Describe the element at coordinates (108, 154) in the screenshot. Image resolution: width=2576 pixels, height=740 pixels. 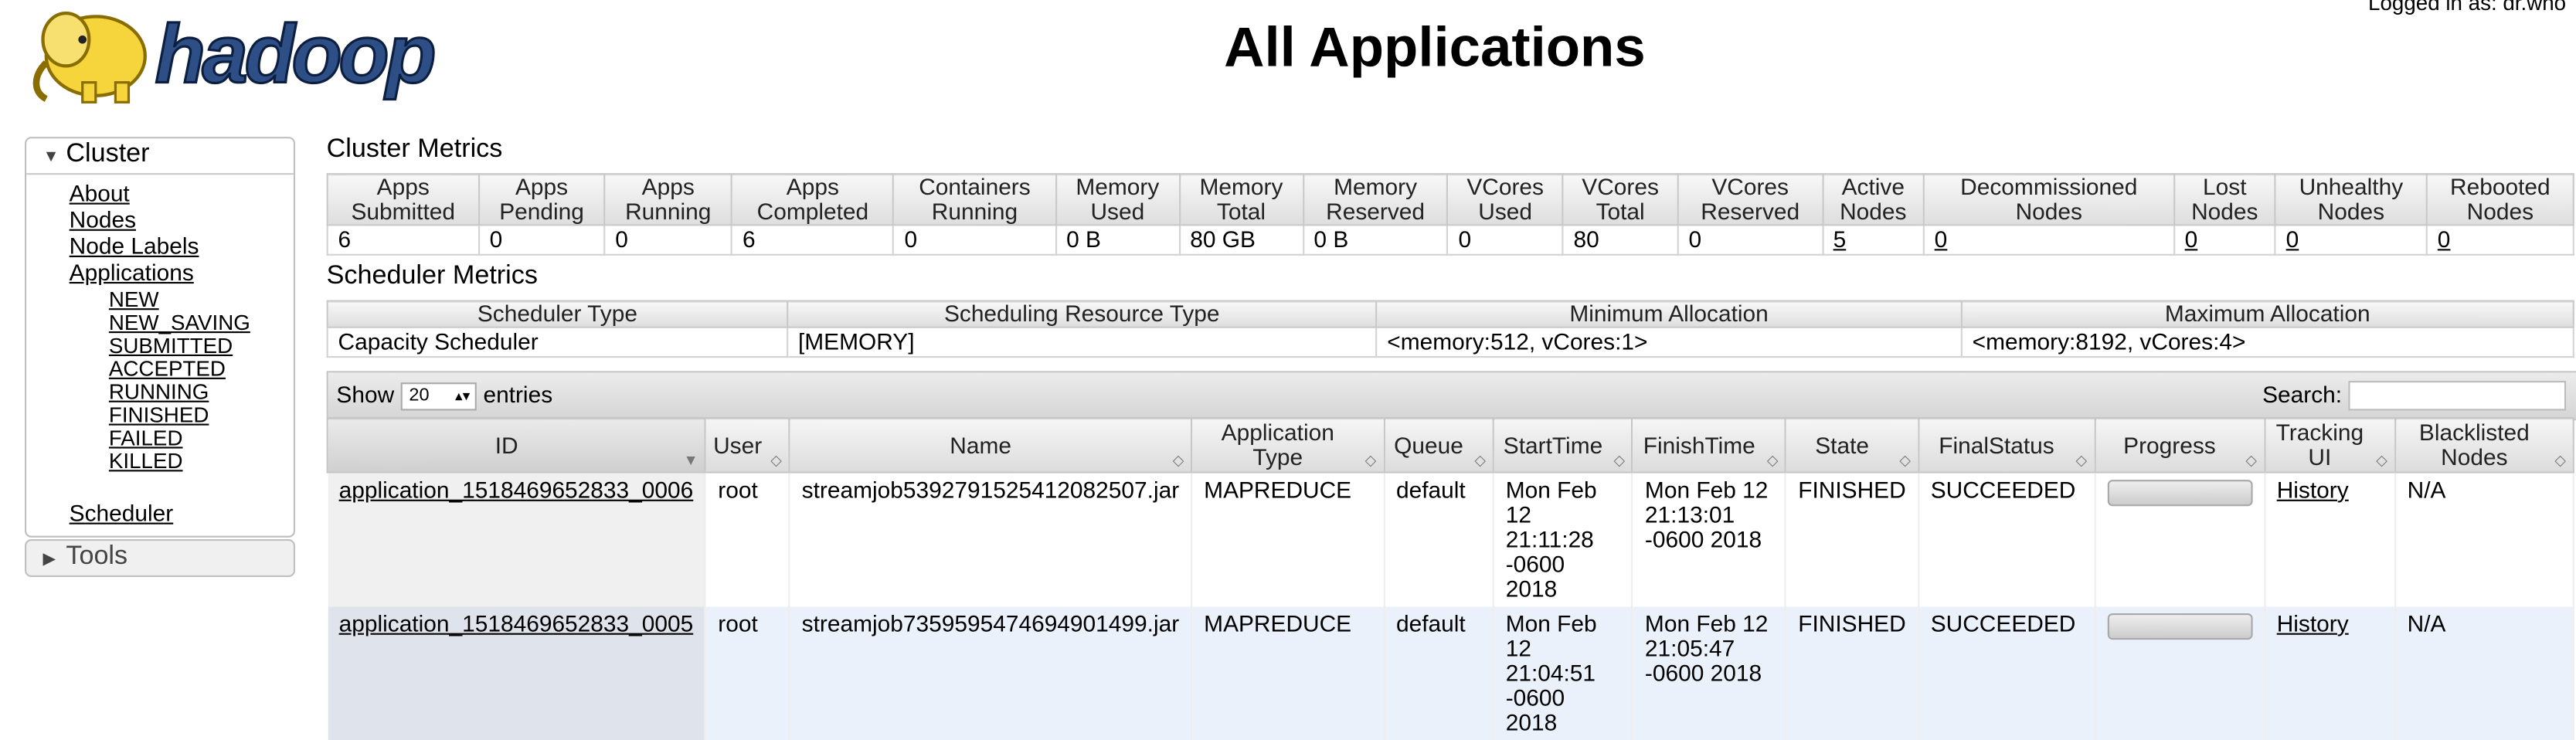
I see `cluster-label: Cluster` at that location.